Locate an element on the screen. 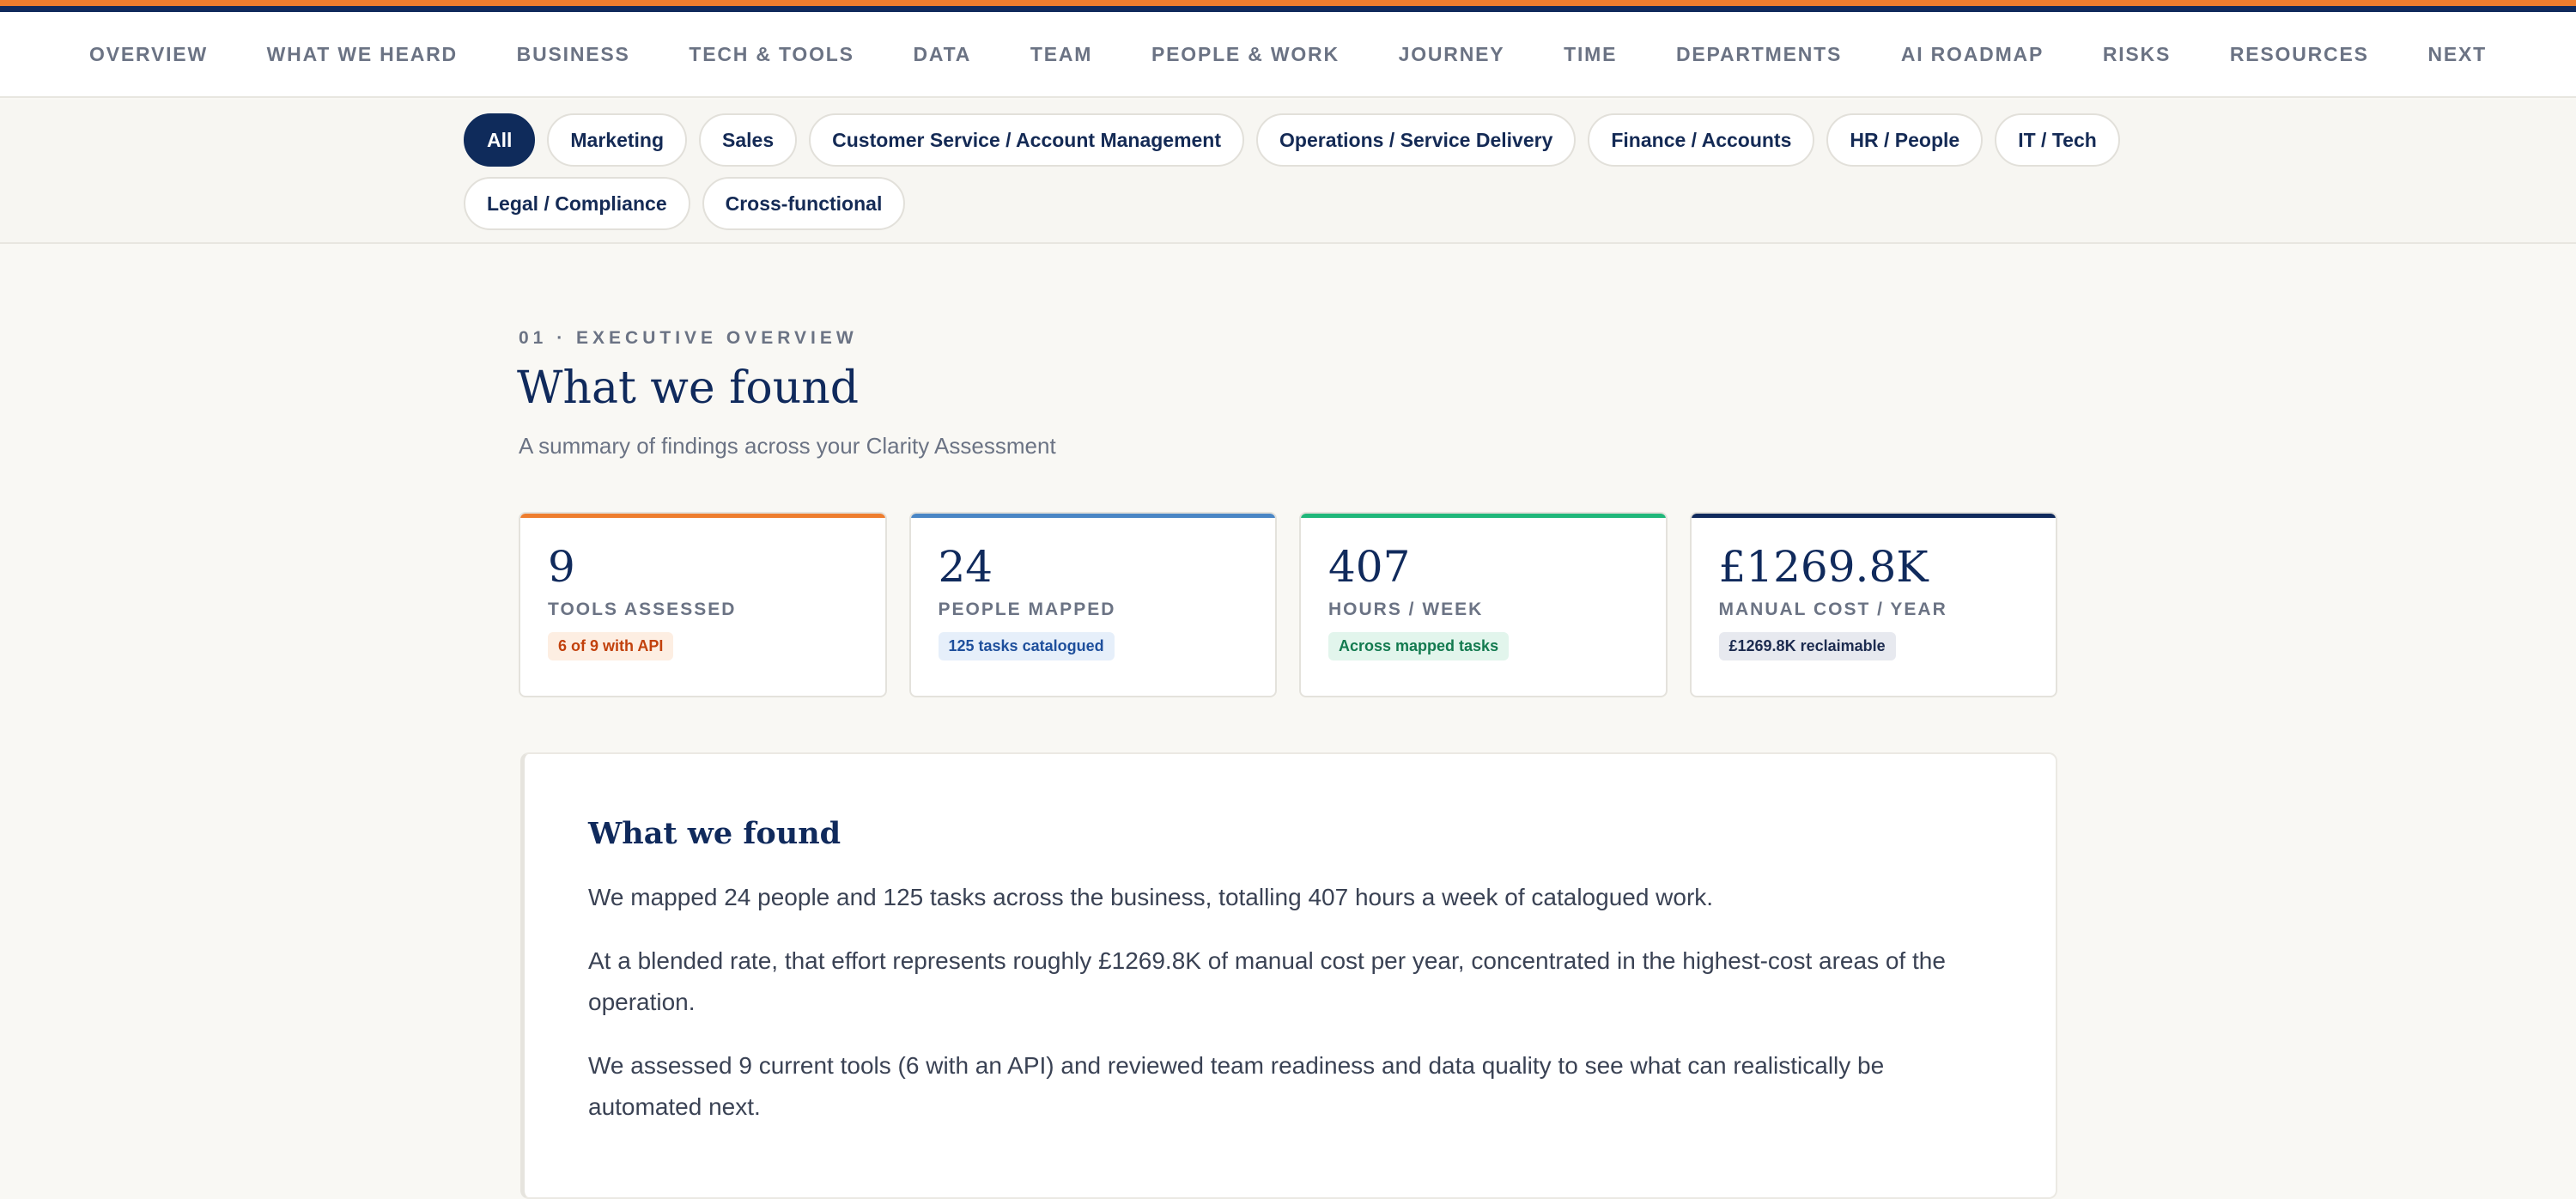 This screenshot has width=2576, height=1199. nav-data: DATA is located at coordinates (943, 54).